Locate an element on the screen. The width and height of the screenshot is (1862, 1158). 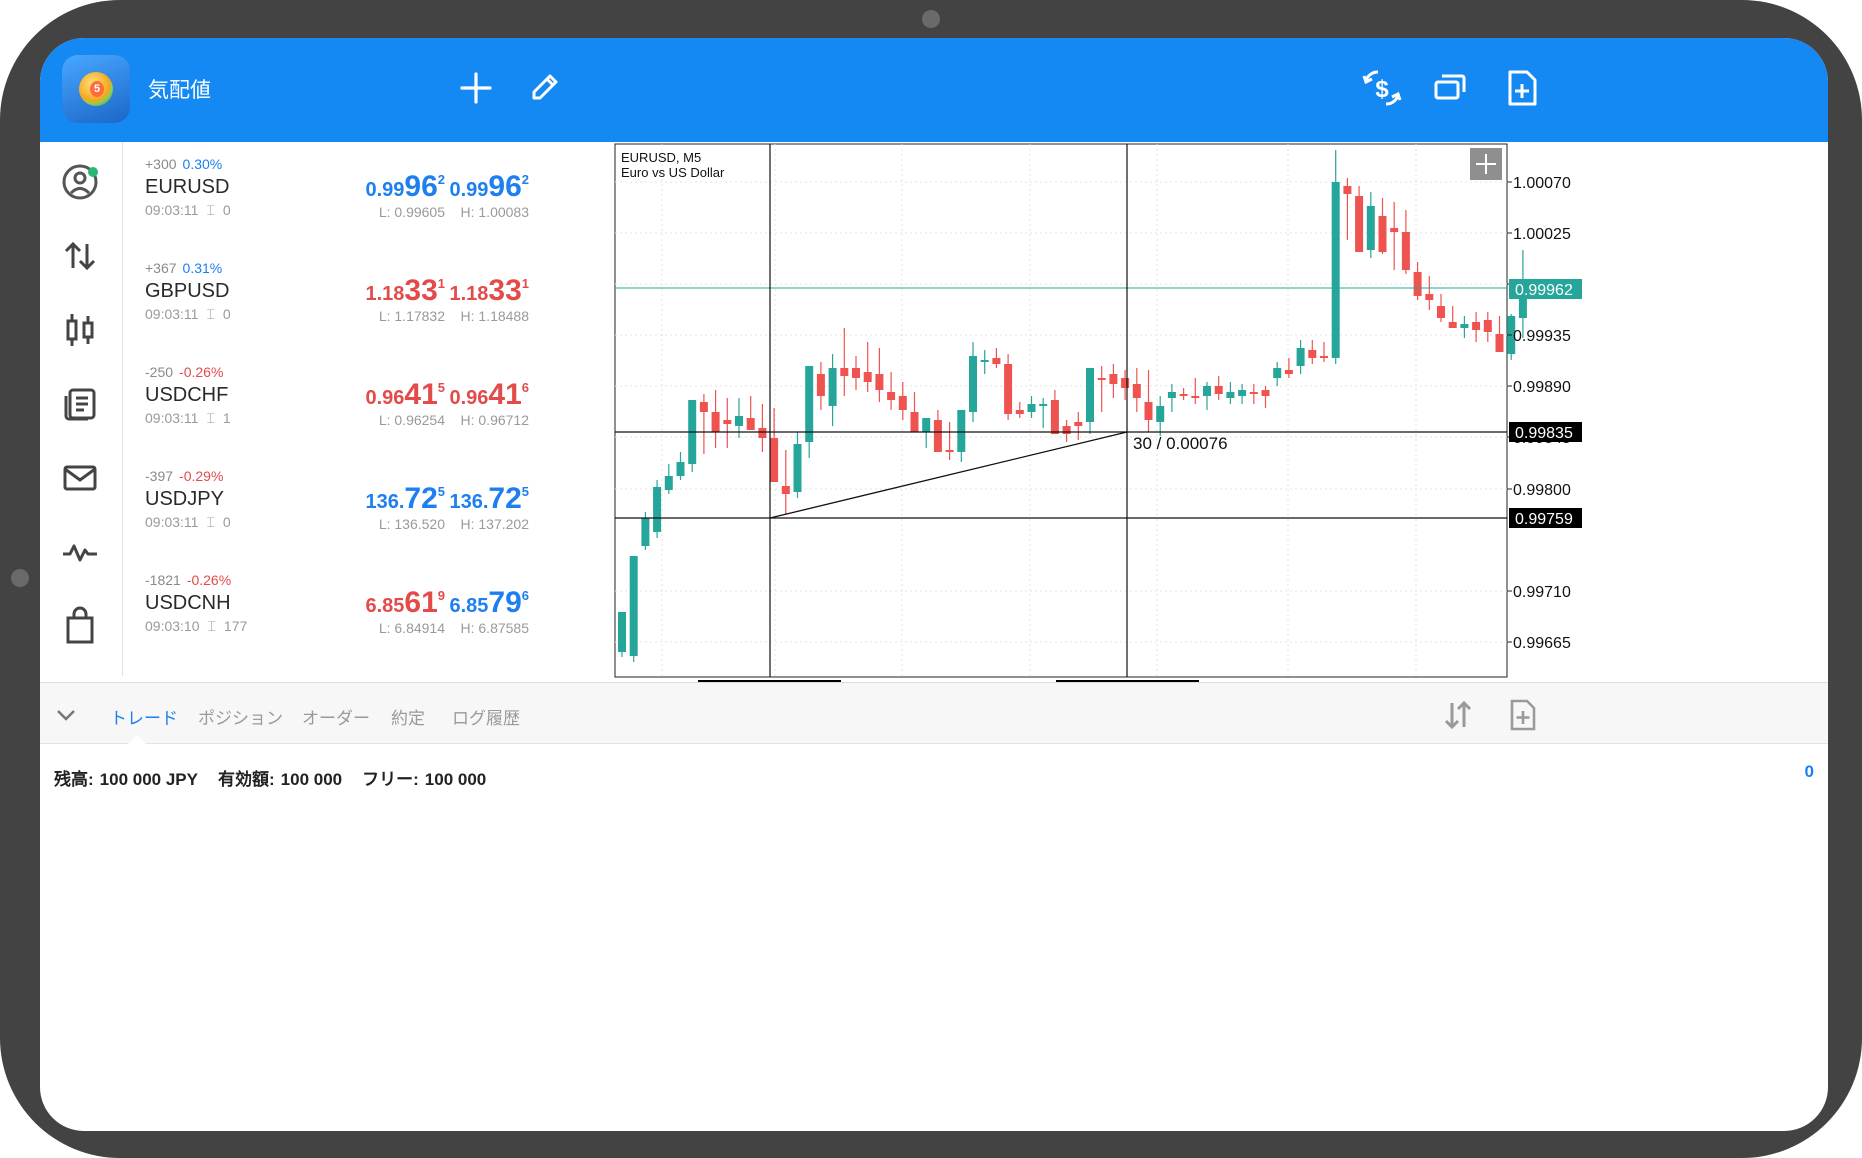
screen-title: 気配値 is located at coordinates (179, 90).